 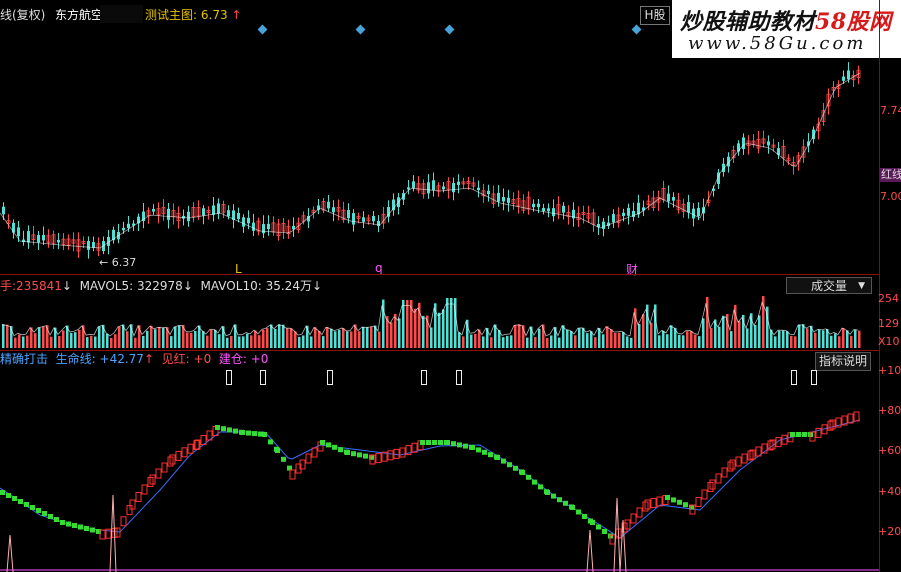 I want to click on main-indicator-value: 6.73, so click(x=214, y=15).